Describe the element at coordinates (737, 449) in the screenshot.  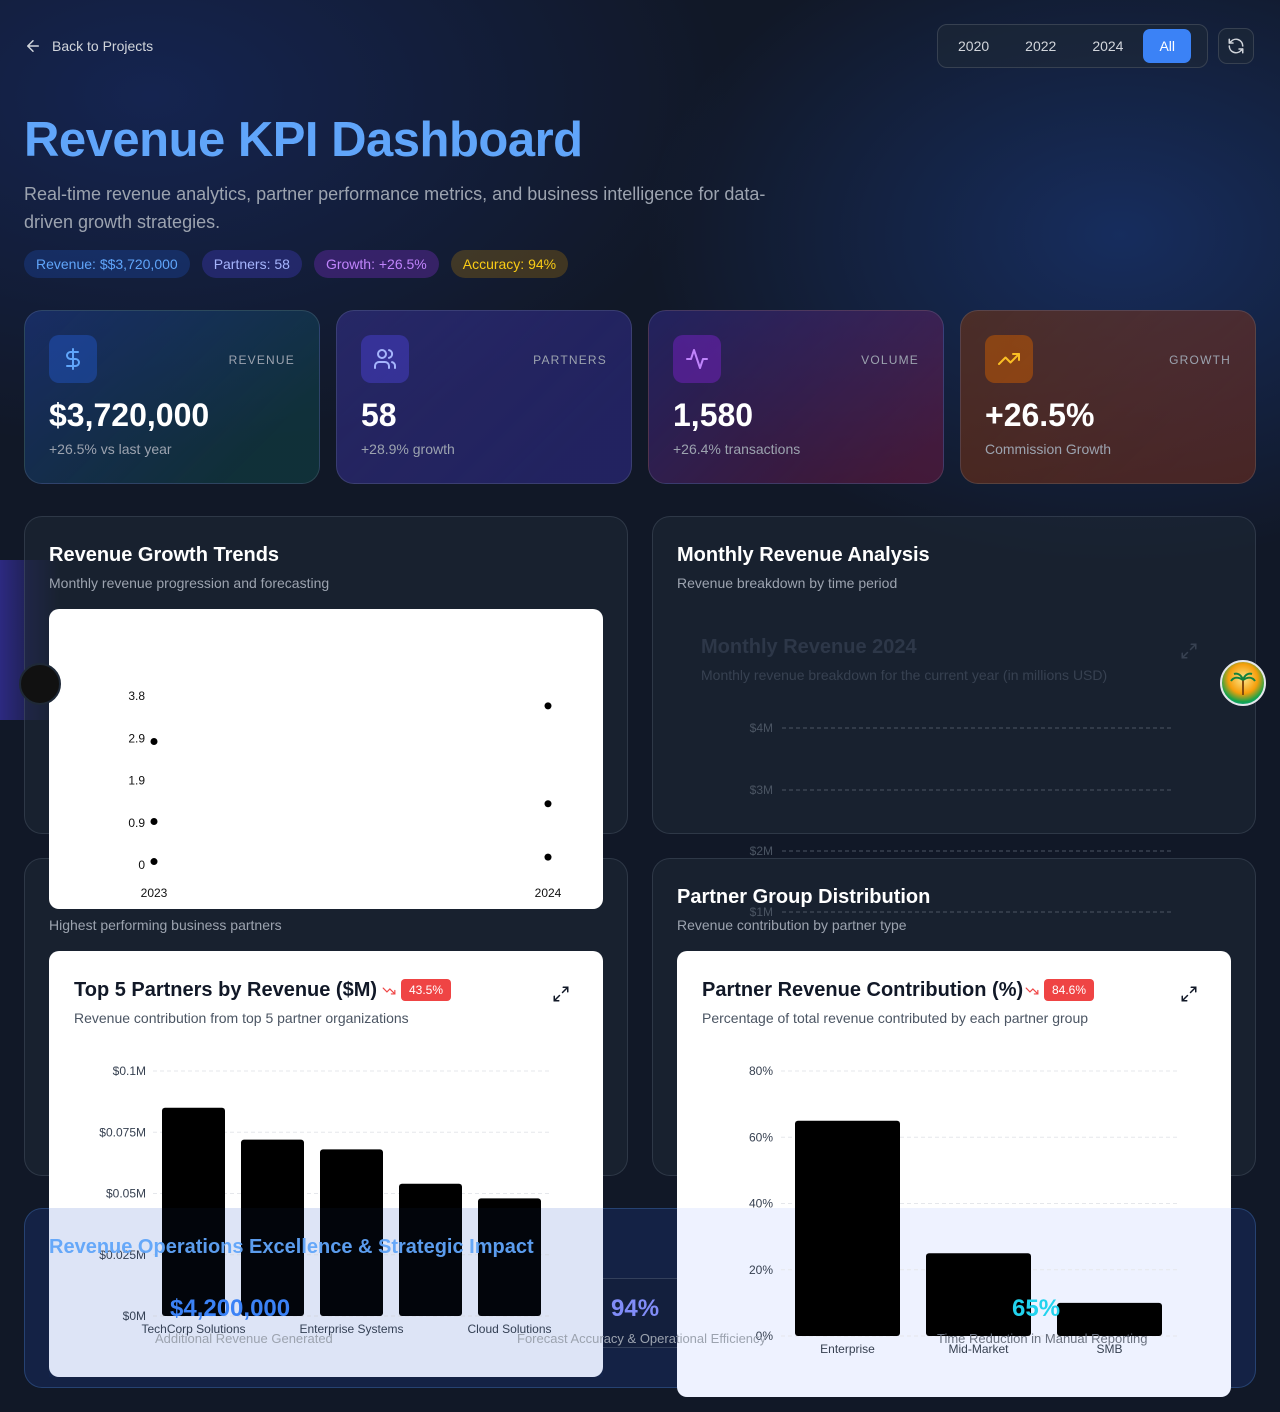
I see `kpi-subtext: +26.4% transactions` at that location.